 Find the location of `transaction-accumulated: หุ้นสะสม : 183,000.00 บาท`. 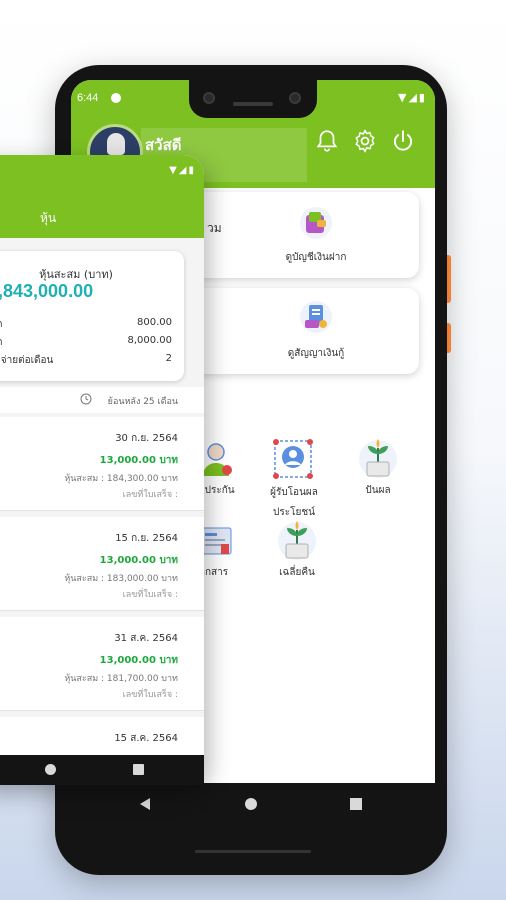

transaction-accumulated: หุ้นสะสม : 183,000.00 บาท is located at coordinates (121, 579).